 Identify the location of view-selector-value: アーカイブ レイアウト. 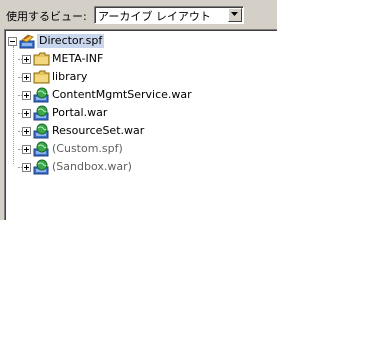
(154, 16).